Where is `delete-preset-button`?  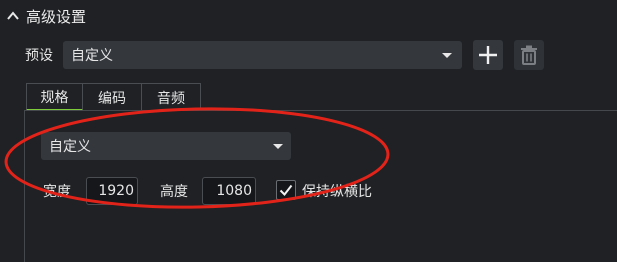 delete-preset-button is located at coordinates (529, 55).